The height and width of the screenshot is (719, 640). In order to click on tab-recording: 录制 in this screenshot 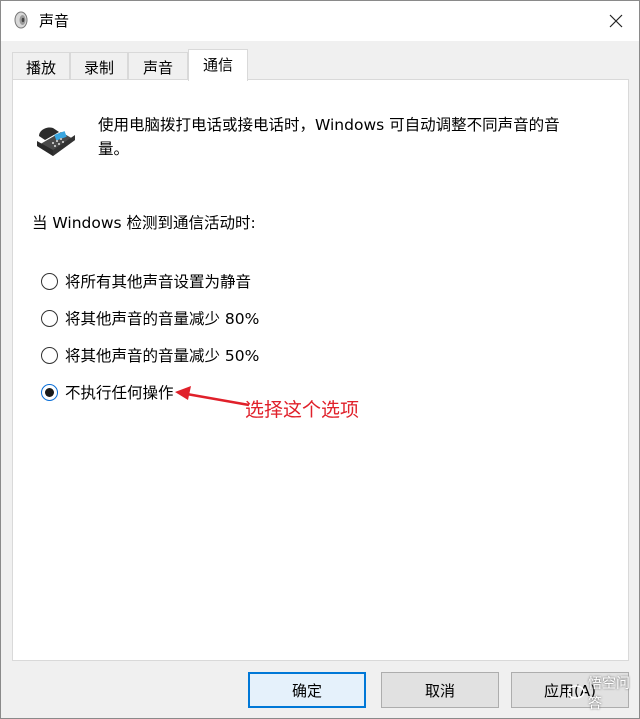, I will do `click(99, 66)`.